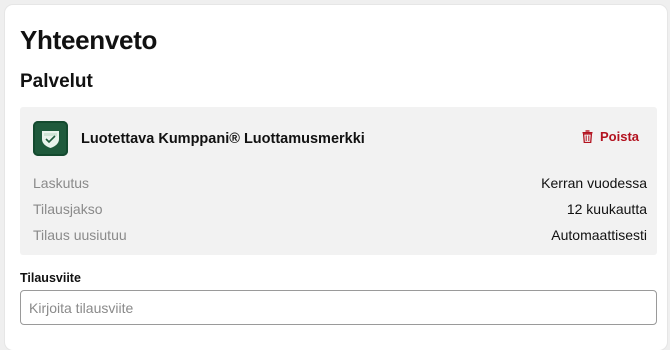 This screenshot has height=350, width=670. Describe the element at coordinates (61, 183) in the screenshot. I see `detail-label: Laskutus` at that location.